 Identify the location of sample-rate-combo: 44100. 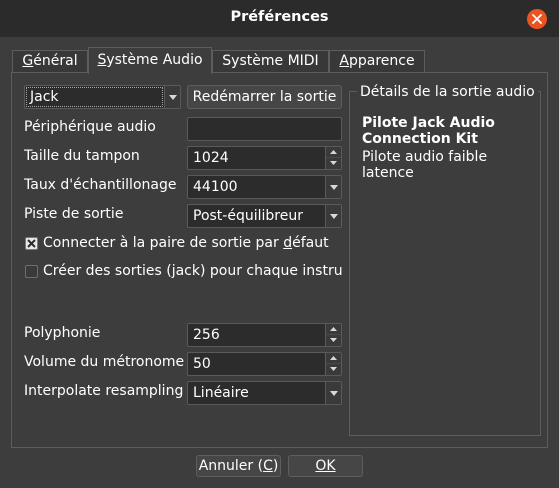
(264, 187).